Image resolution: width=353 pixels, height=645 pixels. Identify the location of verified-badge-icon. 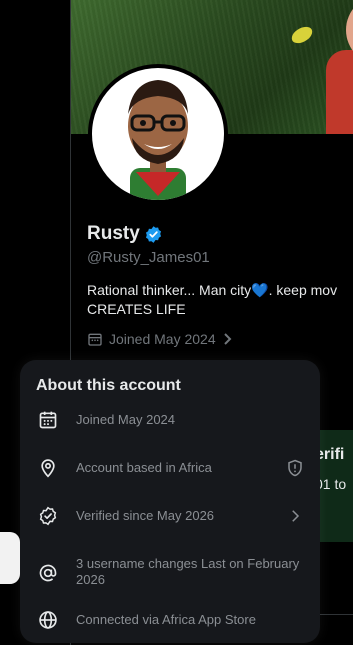
(153, 234).